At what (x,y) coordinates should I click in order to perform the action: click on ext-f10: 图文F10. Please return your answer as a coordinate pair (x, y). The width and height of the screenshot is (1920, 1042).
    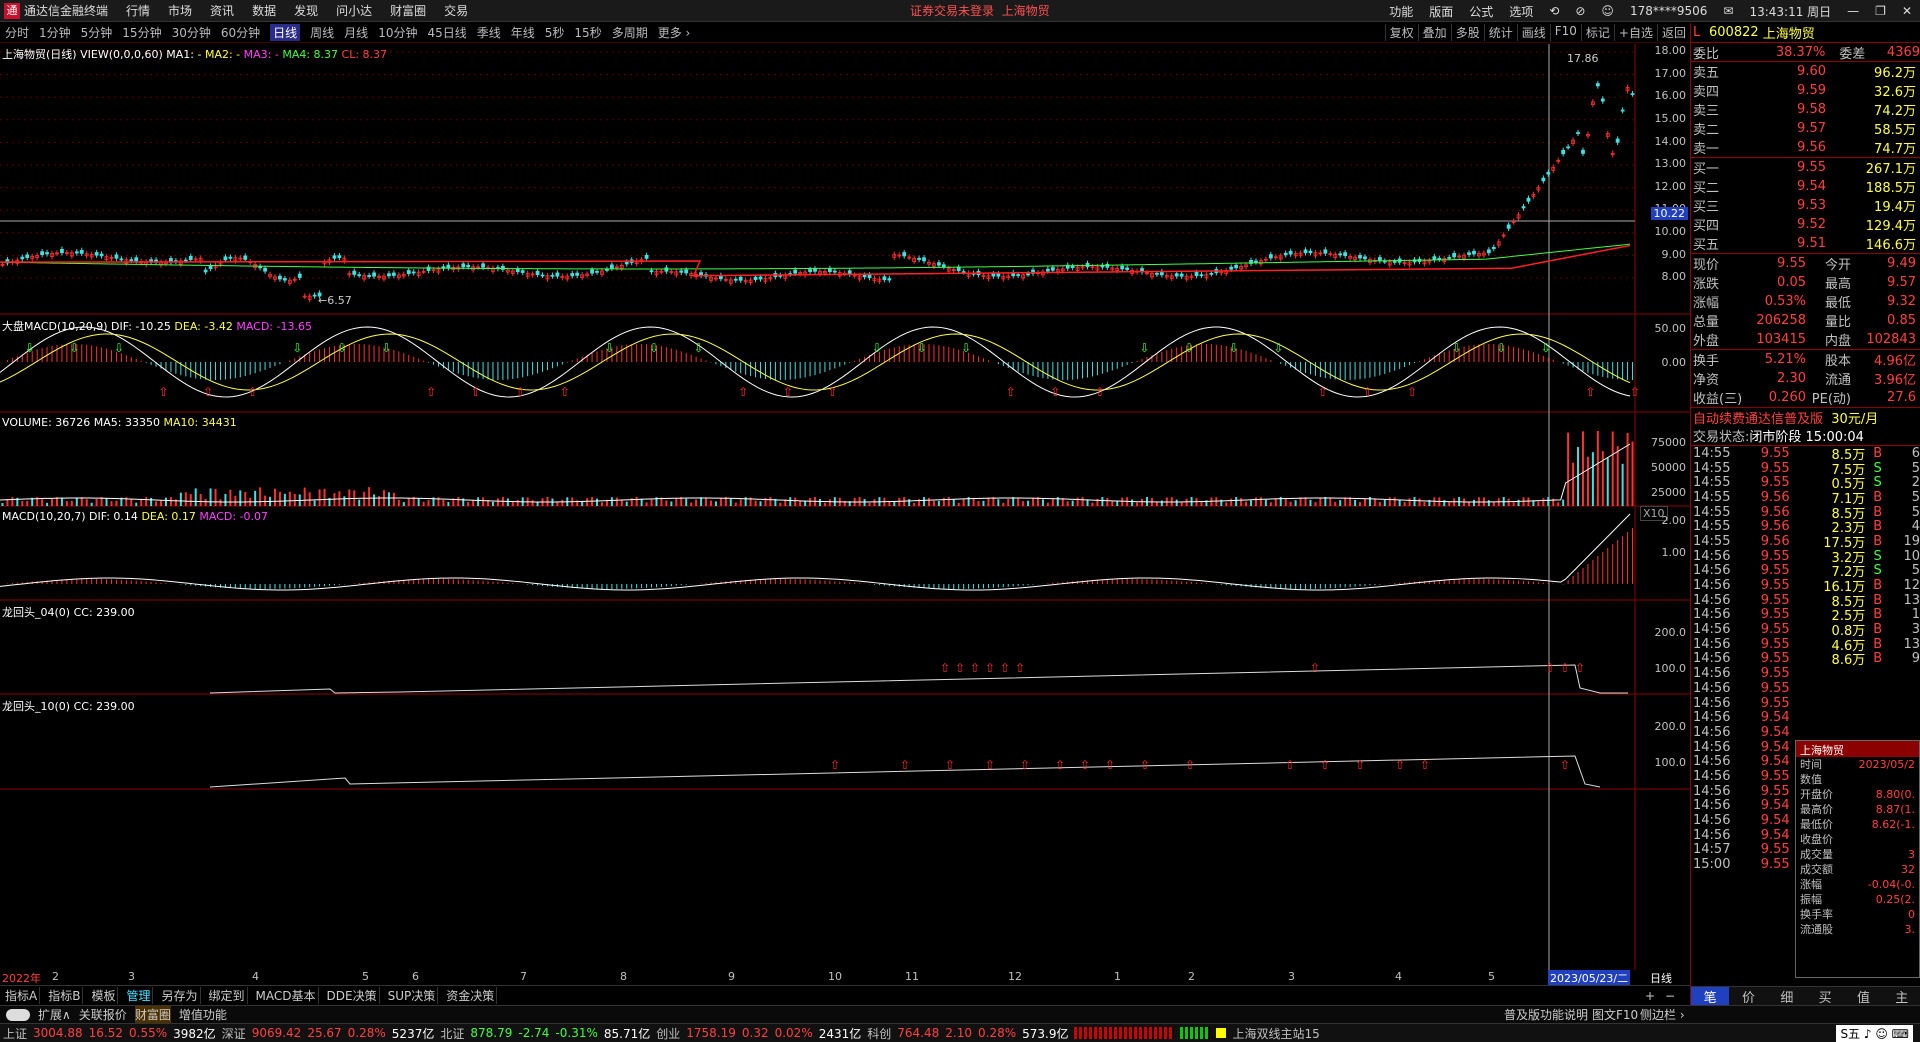
    Looking at the image, I should click on (1615, 1014).